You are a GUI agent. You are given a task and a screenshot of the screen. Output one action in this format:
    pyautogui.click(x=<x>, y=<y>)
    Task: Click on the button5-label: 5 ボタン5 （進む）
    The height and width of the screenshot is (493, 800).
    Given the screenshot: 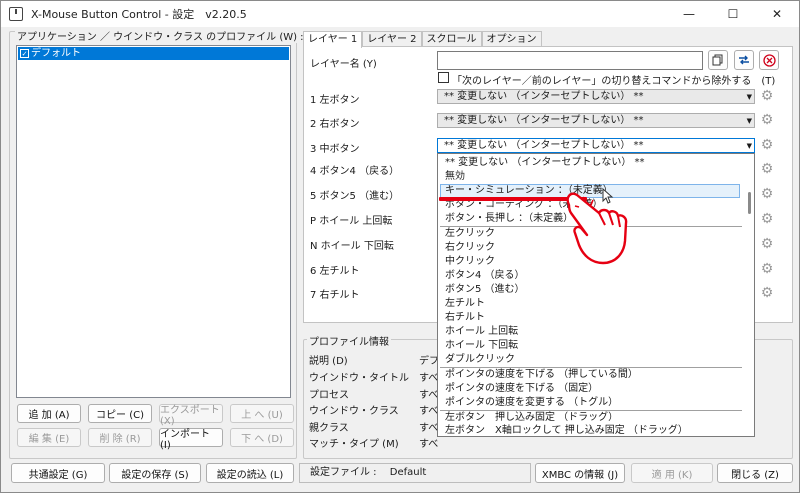 What is the action you would take?
    pyautogui.click(x=355, y=196)
    